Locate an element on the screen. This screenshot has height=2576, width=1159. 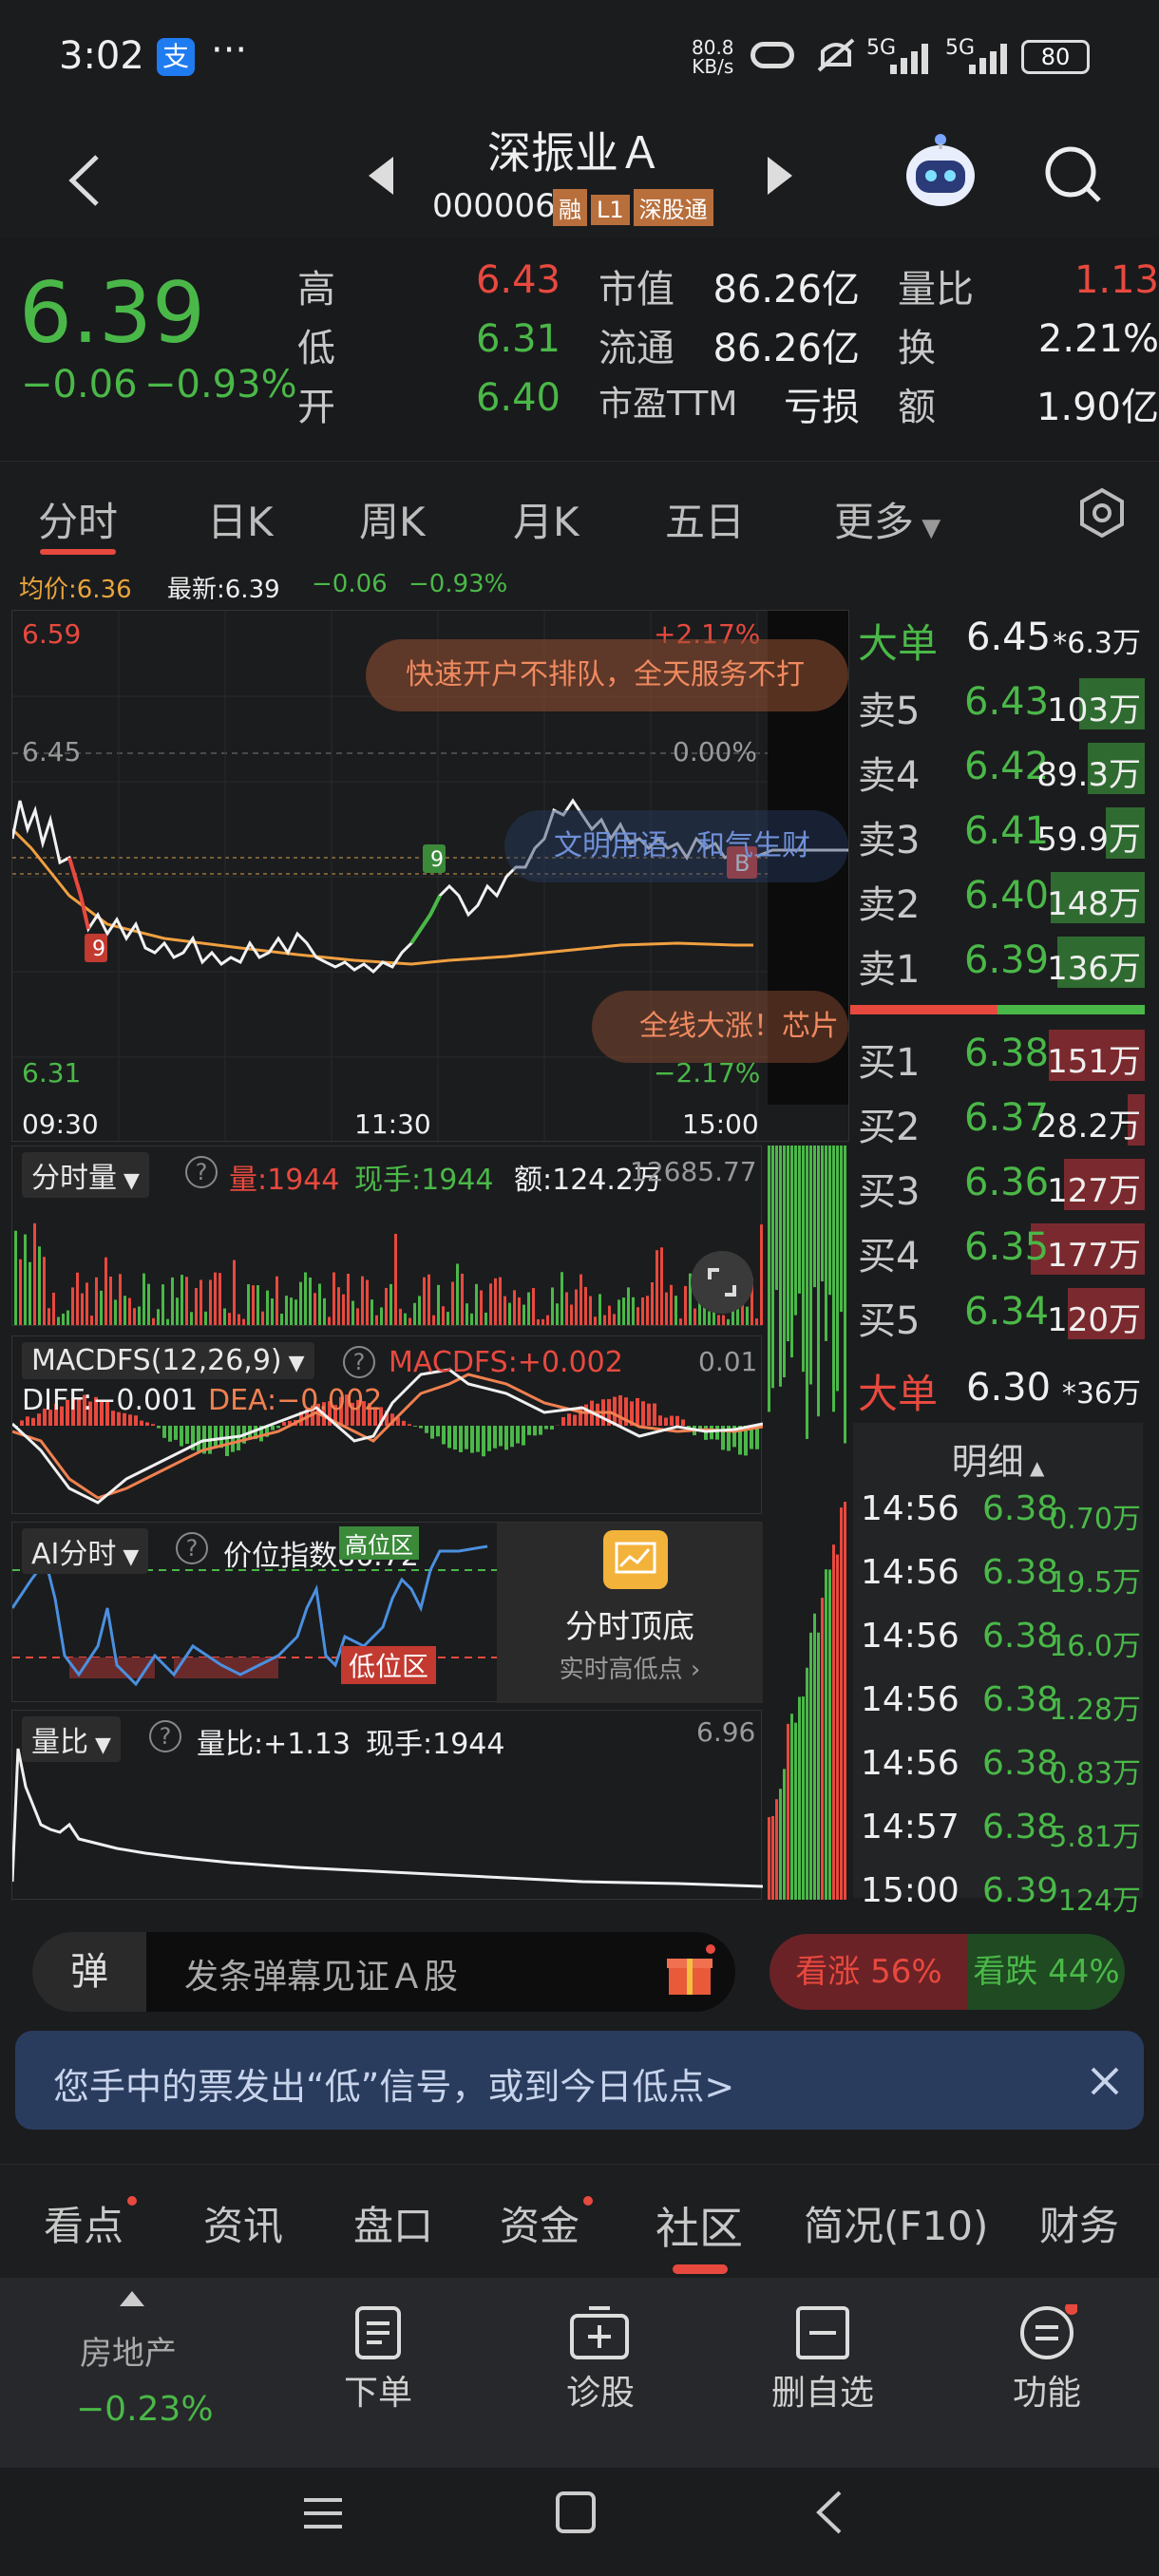
tab-overview: 简况(F10) is located at coordinates (896, 2223).